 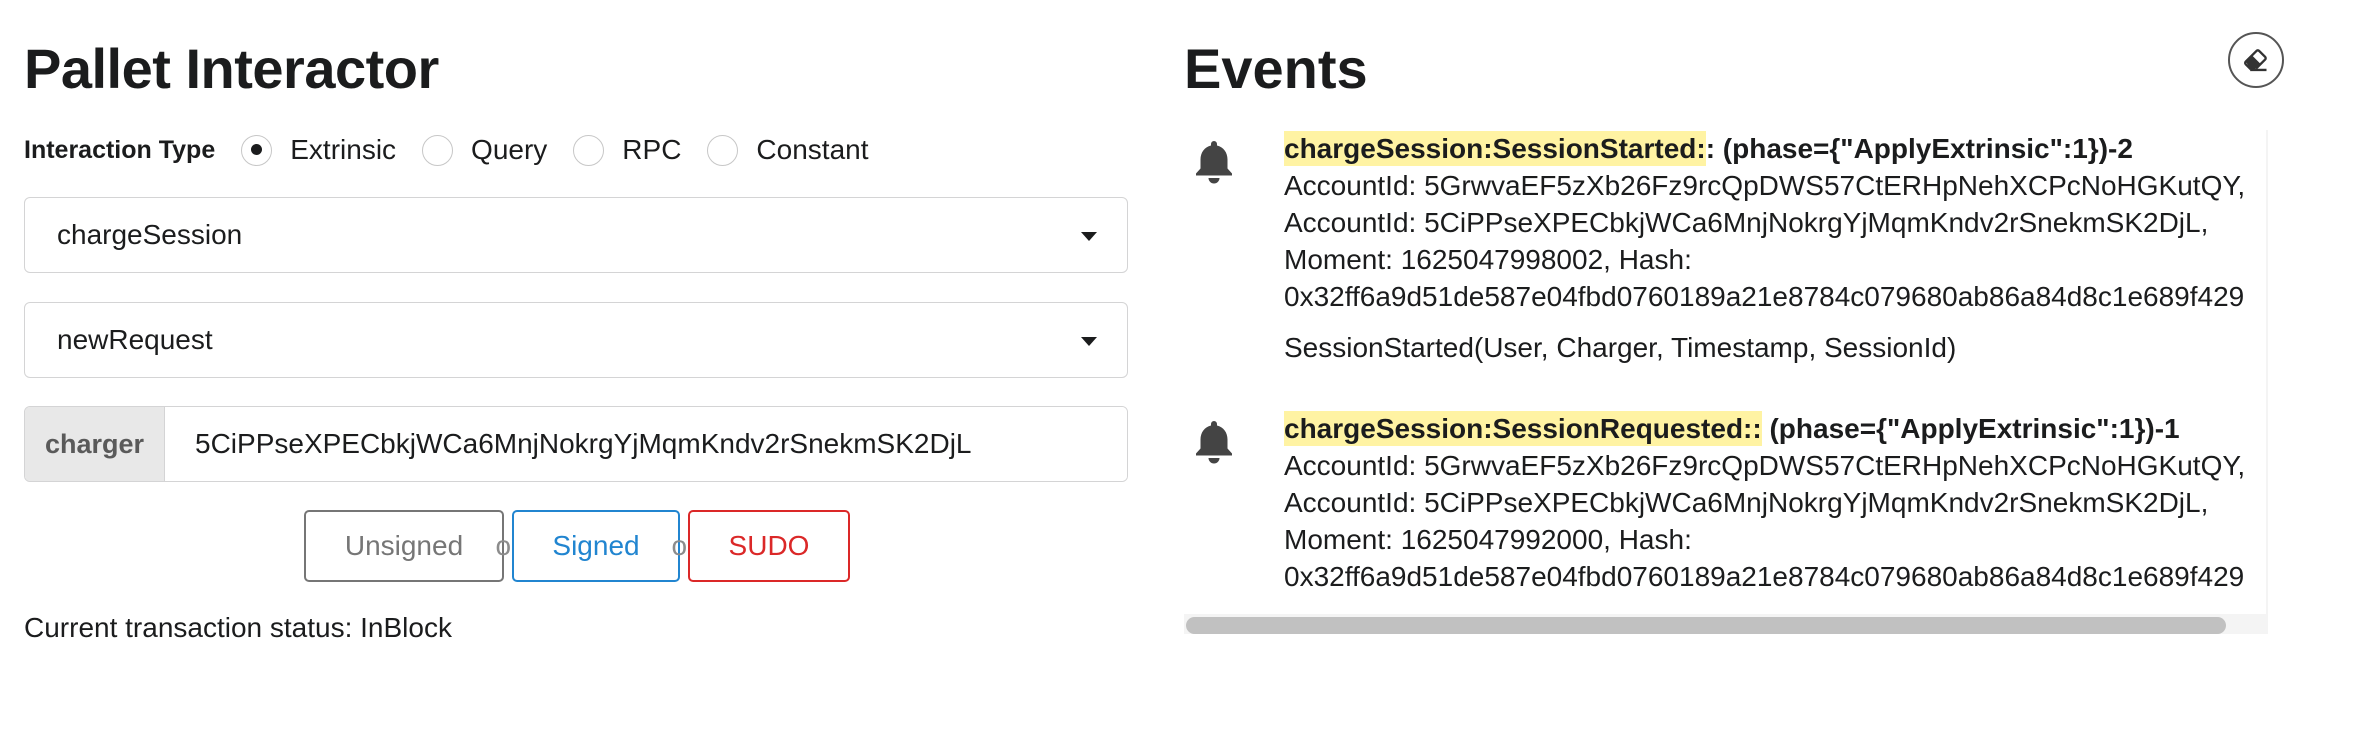 What do you see at coordinates (438, 150) in the screenshot?
I see `radio-query-circle` at bounding box center [438, 150].